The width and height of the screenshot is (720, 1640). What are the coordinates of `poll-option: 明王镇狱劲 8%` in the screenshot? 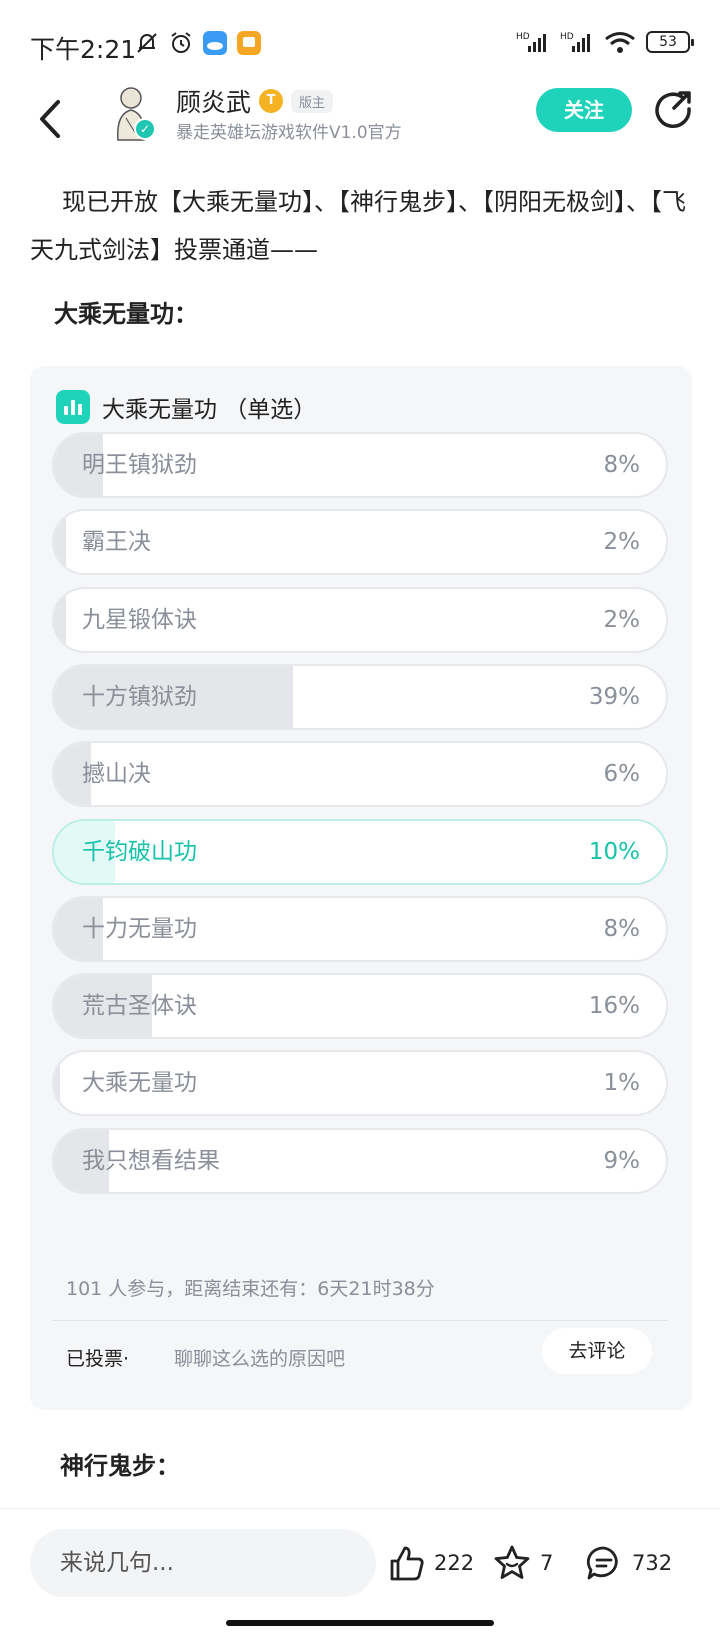 It's located at (360, 465).